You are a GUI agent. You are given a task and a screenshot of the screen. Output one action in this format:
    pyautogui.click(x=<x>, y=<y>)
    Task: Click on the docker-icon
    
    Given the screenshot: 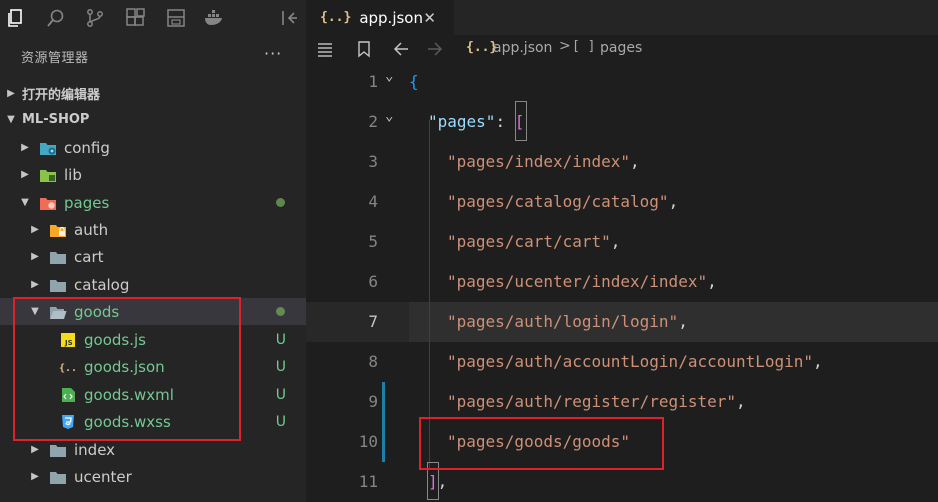 What is the action you would take?
    pyautogui.click(x=214, y=18)
    